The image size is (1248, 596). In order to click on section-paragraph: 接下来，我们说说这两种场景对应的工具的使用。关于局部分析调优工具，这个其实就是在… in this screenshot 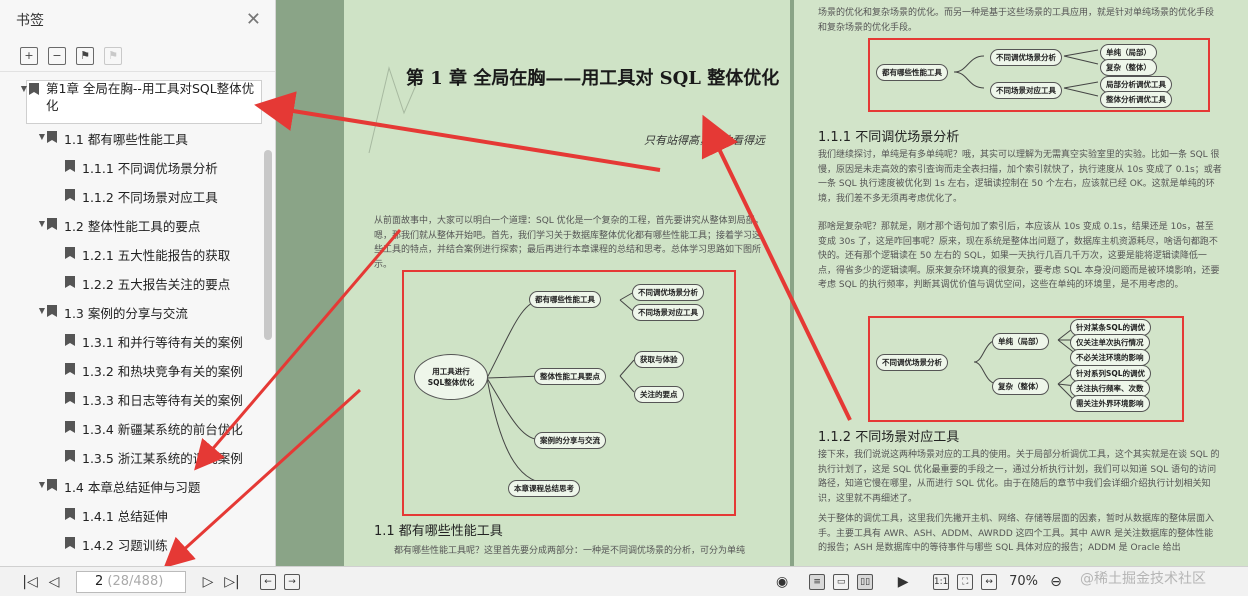, I will do `click(1019, 477)`.